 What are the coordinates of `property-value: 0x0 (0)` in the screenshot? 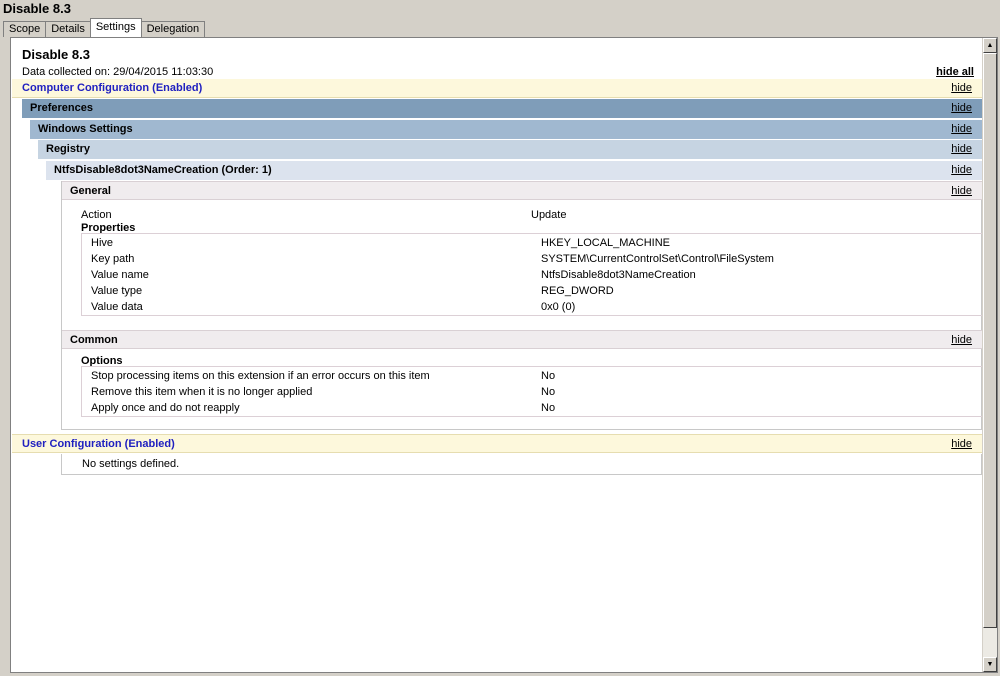 It's located at (558, 307).